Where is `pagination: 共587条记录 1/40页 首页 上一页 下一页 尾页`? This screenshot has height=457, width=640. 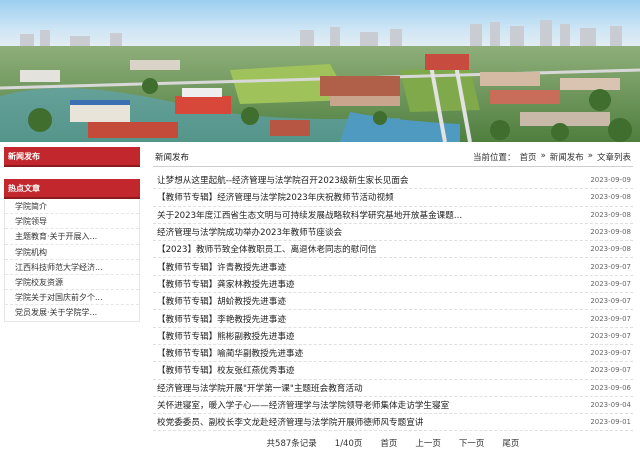
pagination: 共587条记录 1/40页 首页 上一页 下一页 尾页 is located at coordinates (393, 443).